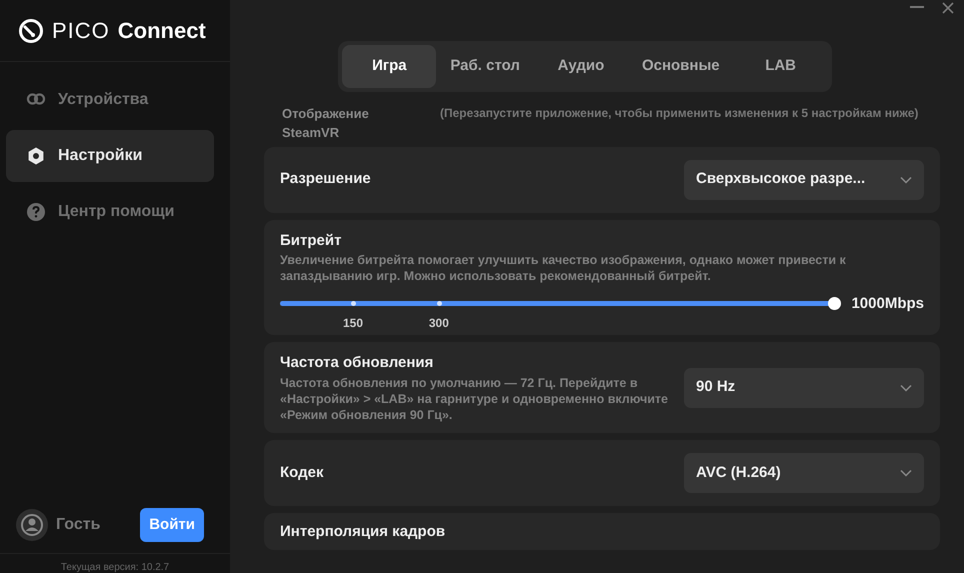 Image resolution: width=964 pixels, height=573 pixels. Describe the element at coordinates (948, 8) in the screenshot. I see `close-icon` at that location.